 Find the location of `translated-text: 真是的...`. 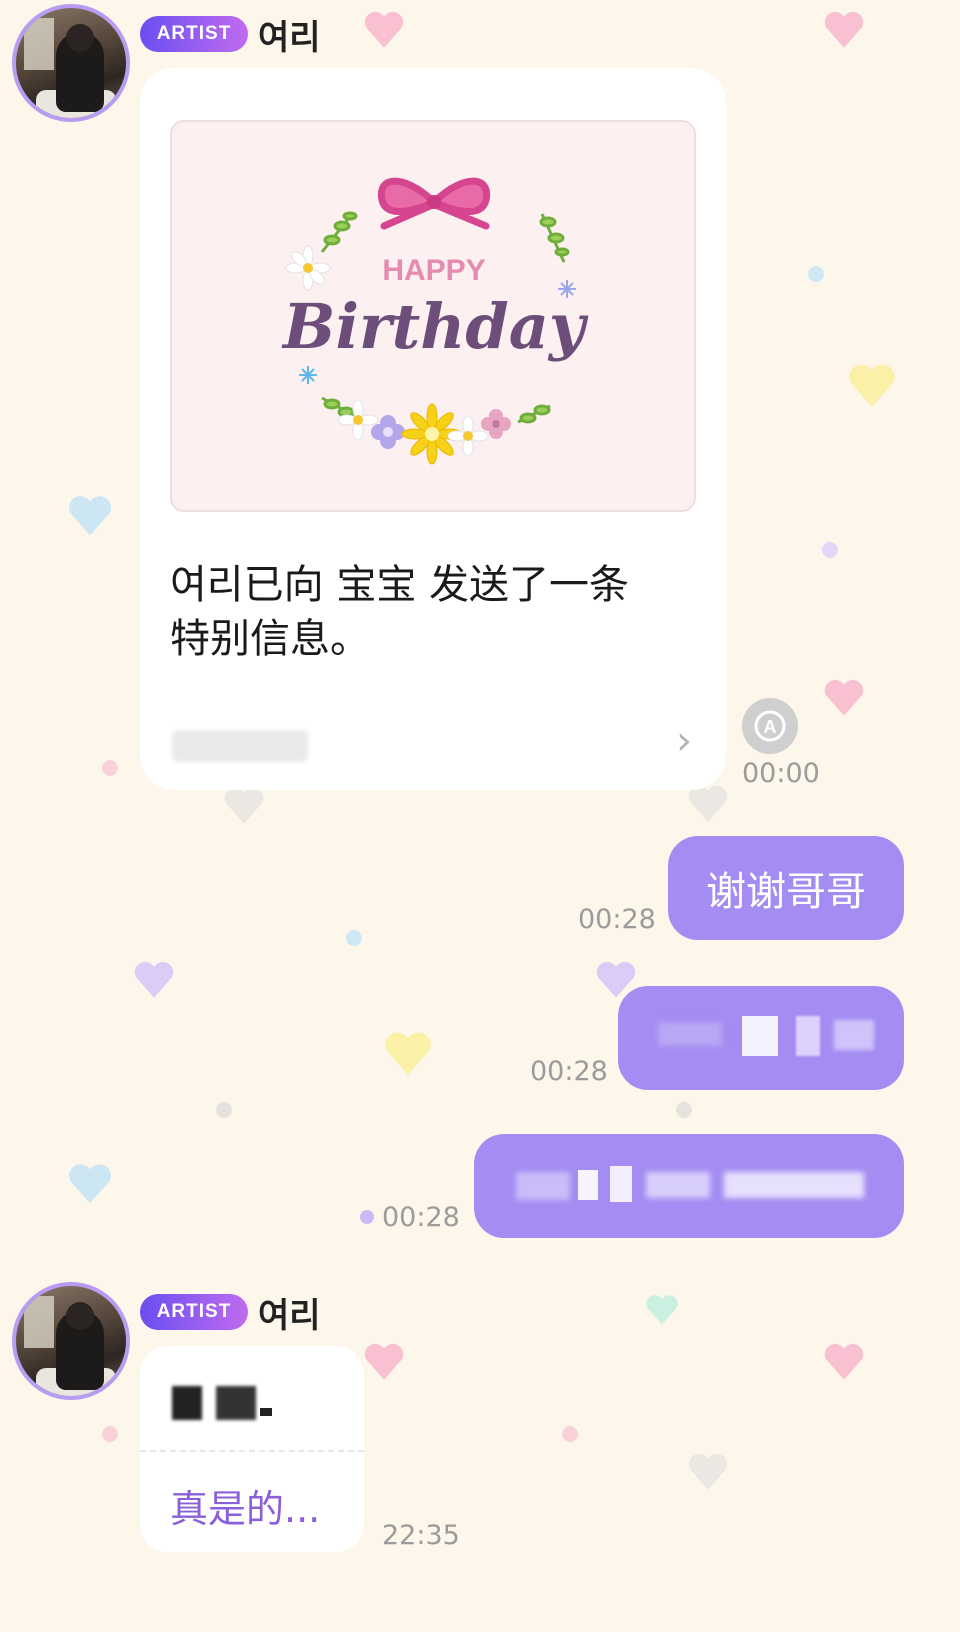

translated-text: 真是的... is located at coordinates (245, 1509).